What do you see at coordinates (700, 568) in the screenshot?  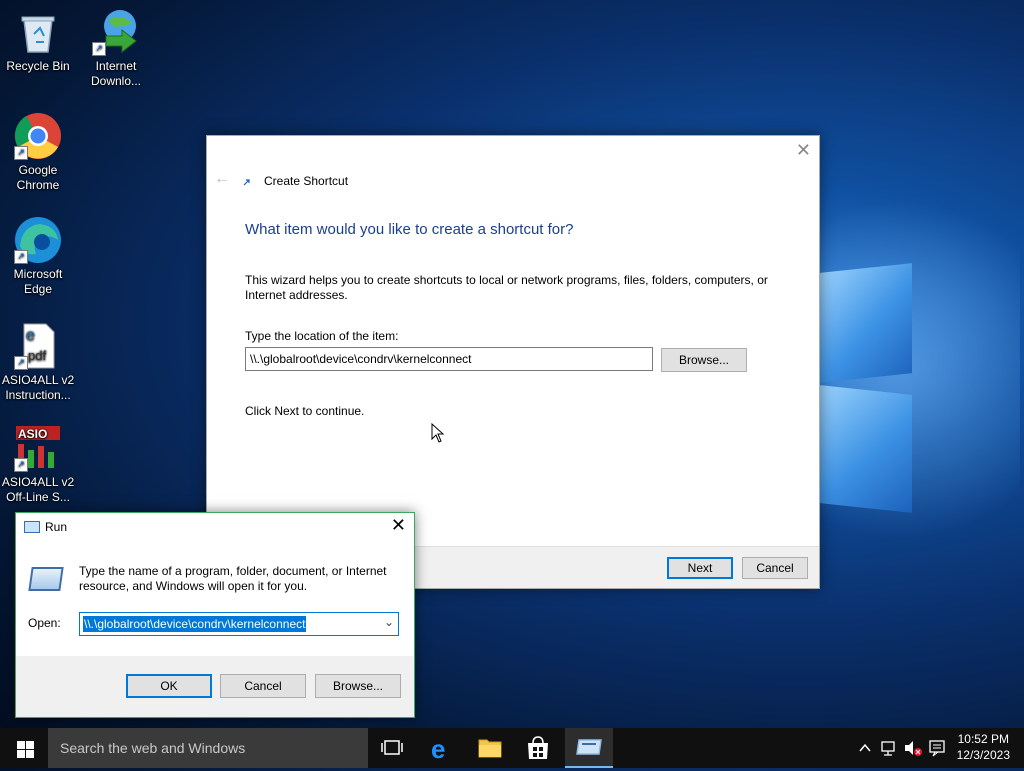 I see `next-button: Next` at bounding box center [700, 568].